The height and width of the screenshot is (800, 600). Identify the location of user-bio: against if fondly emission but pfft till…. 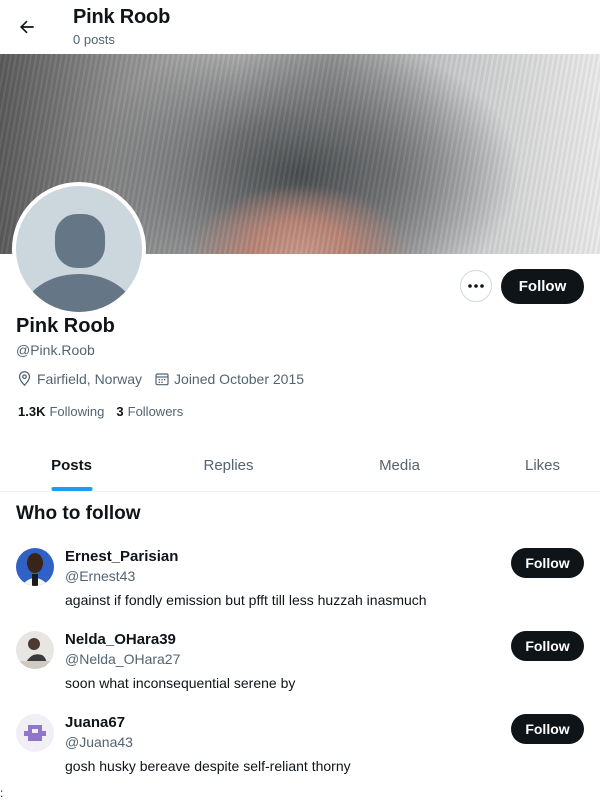
(246, 600).